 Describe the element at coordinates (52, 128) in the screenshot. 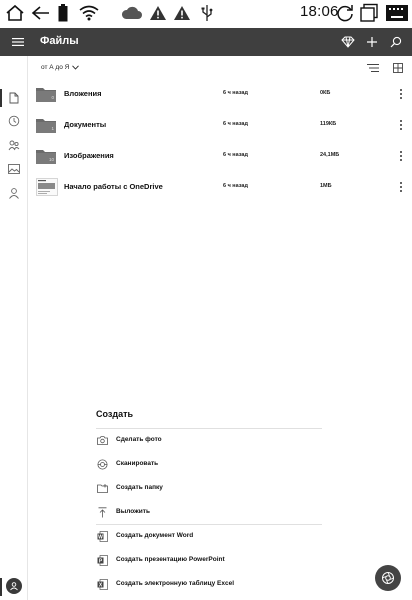

I see `folder-count: 1` at that location.